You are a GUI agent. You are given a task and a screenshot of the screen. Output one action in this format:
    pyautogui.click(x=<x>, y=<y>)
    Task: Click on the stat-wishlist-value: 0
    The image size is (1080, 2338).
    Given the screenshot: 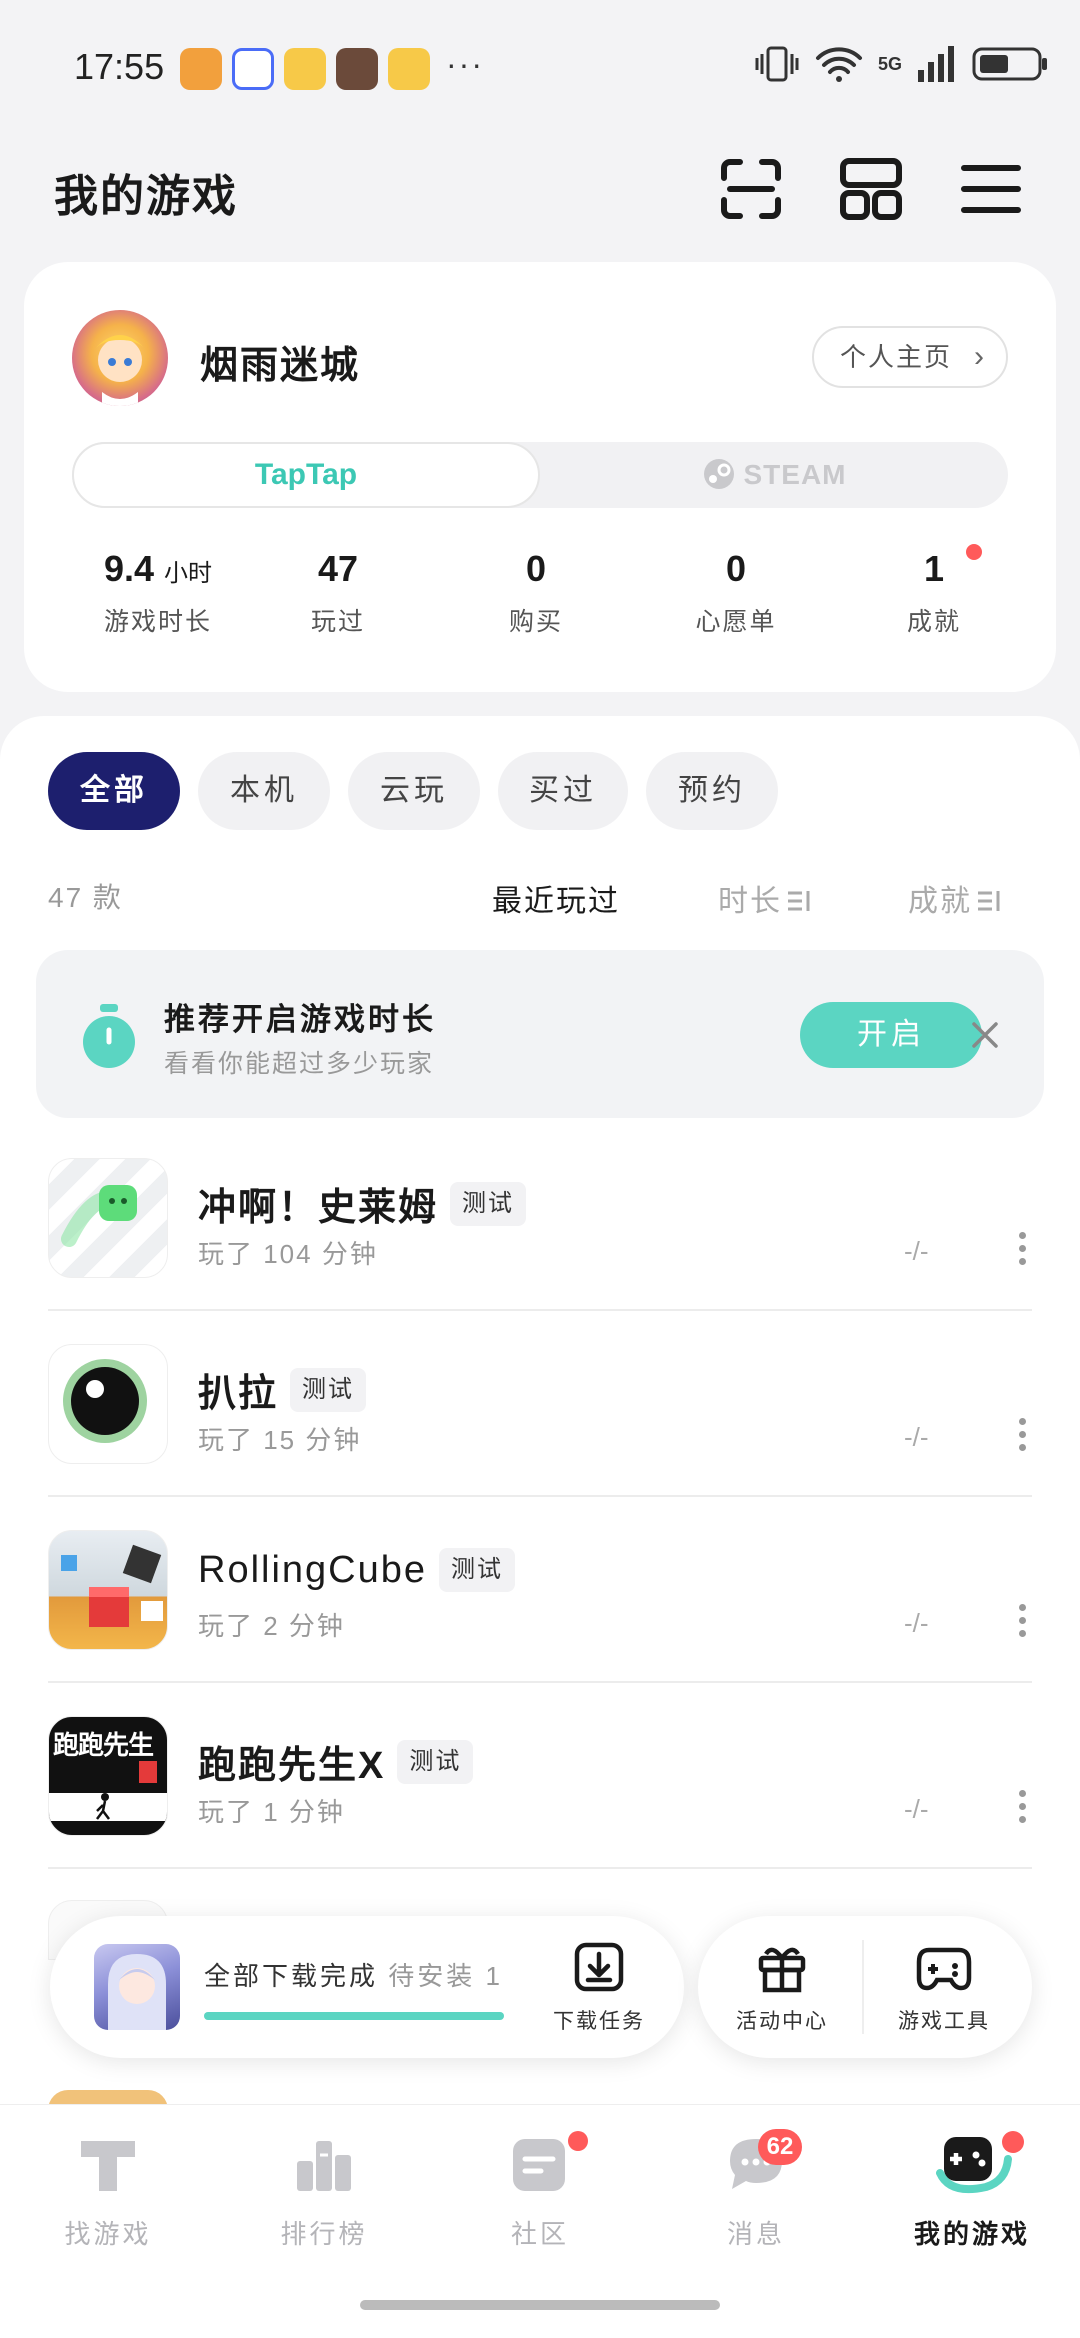 What is the action you would take?
    pyautogui.click(x=736, y=568)
    